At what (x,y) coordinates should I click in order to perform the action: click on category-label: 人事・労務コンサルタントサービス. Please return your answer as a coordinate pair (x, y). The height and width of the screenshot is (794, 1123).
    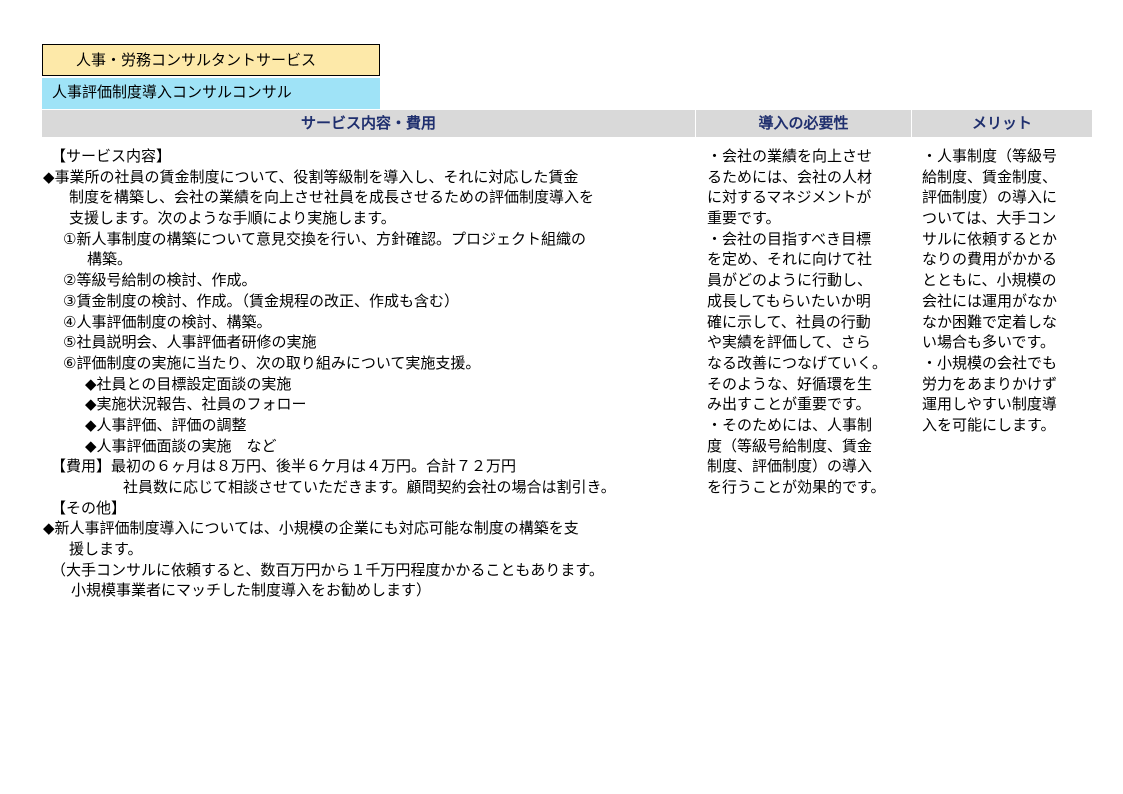
    Looking at the image, I should click on (211, 60).